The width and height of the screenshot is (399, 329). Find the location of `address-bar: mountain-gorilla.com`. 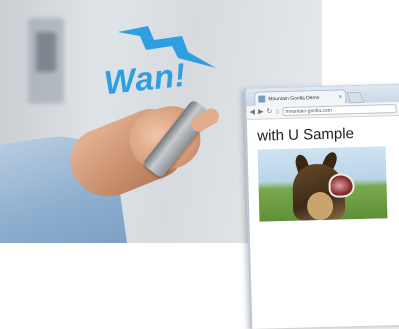

address-bar: mountain-gorilla.com is located at coordinates (339, 110).